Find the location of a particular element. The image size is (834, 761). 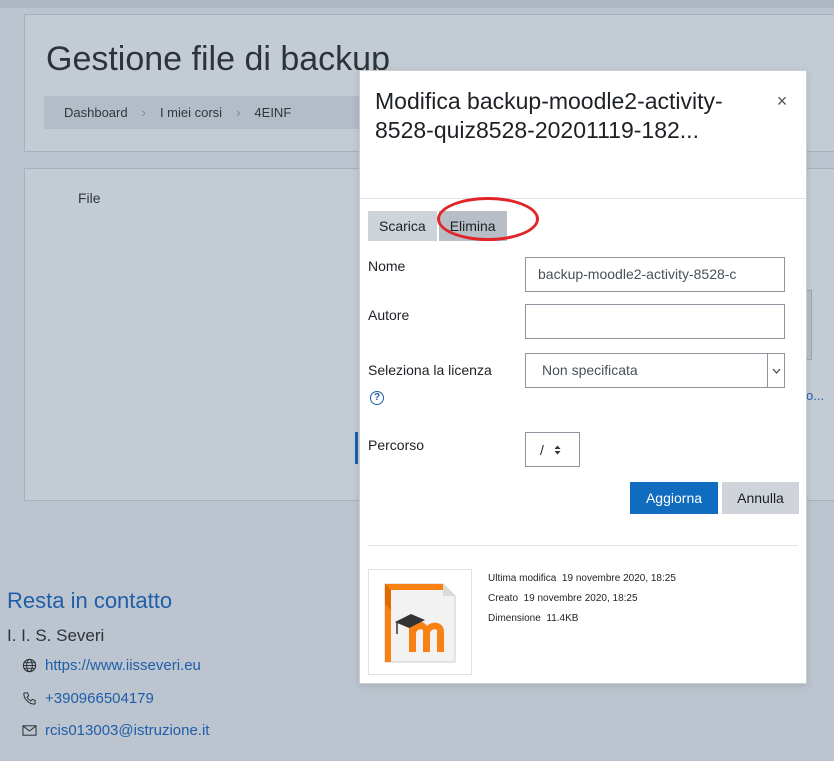

dialog-divider is located at coordinates (583, 545).